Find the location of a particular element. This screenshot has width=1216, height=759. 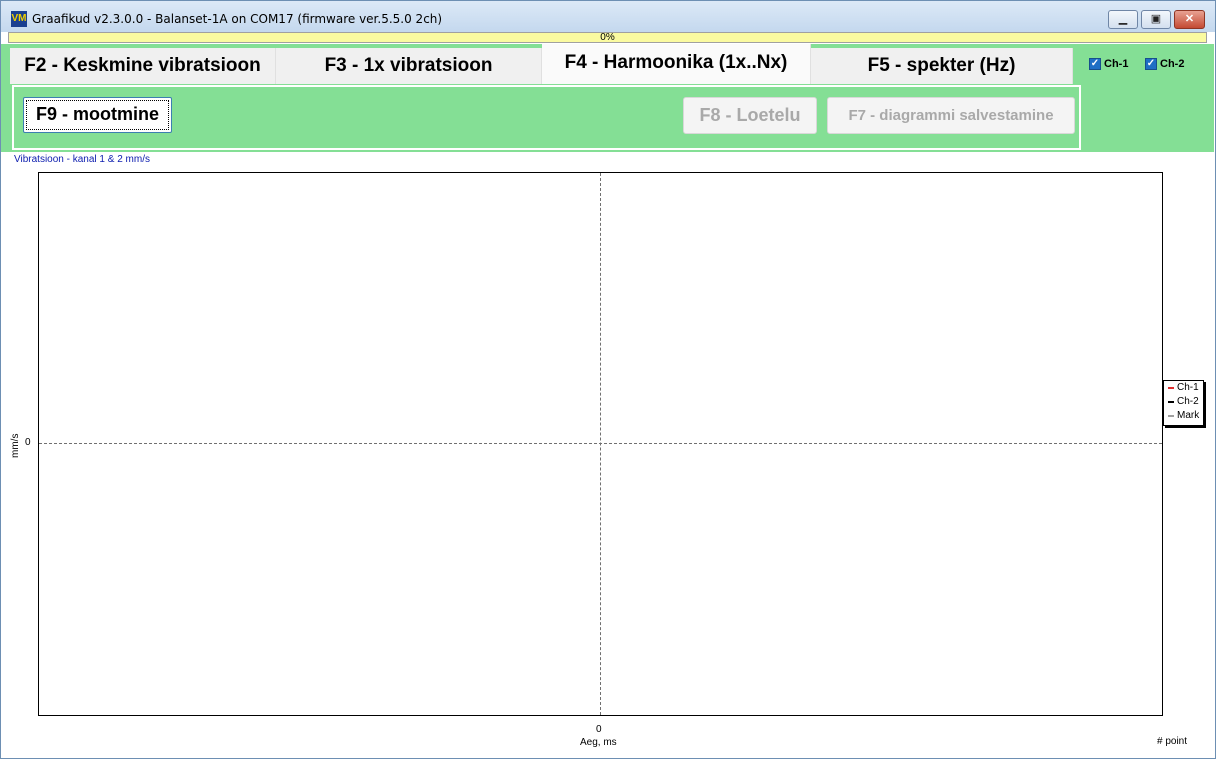

legend-label: Ch-1 is located at coordinates (1188, 387).